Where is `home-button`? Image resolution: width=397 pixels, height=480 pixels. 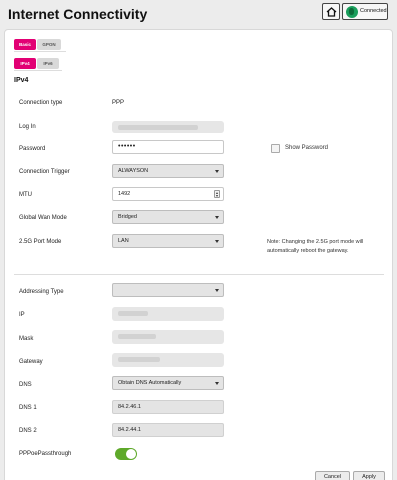 home-button is located at coordinates (331, 11).